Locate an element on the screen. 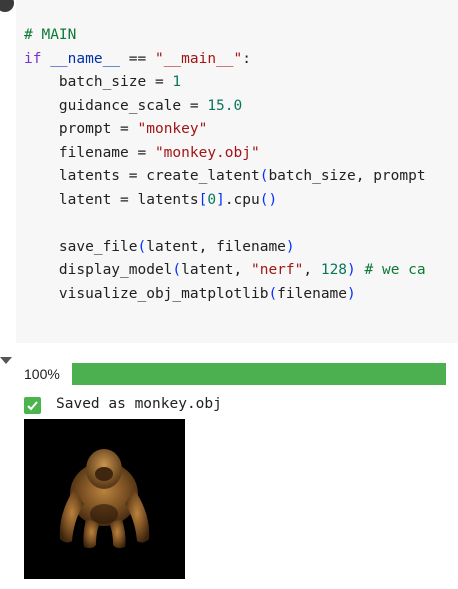 This screenshot has height=589, width=458. code-token: # MAIN is located at coordinates (50, 35).